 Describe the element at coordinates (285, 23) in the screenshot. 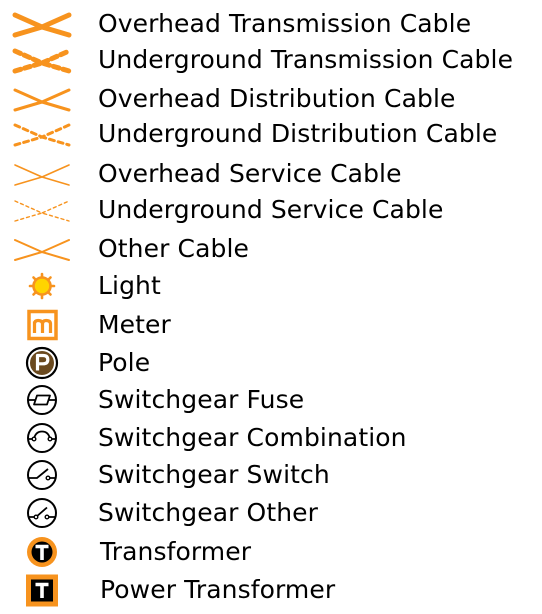

I see `legend-label: Overhead Transmission Cable` at that location.